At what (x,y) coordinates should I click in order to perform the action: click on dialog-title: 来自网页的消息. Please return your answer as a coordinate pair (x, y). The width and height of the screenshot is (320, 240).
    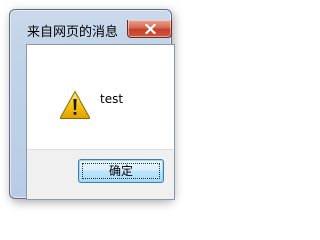
    Looking at the image, I should click on (73, 32).